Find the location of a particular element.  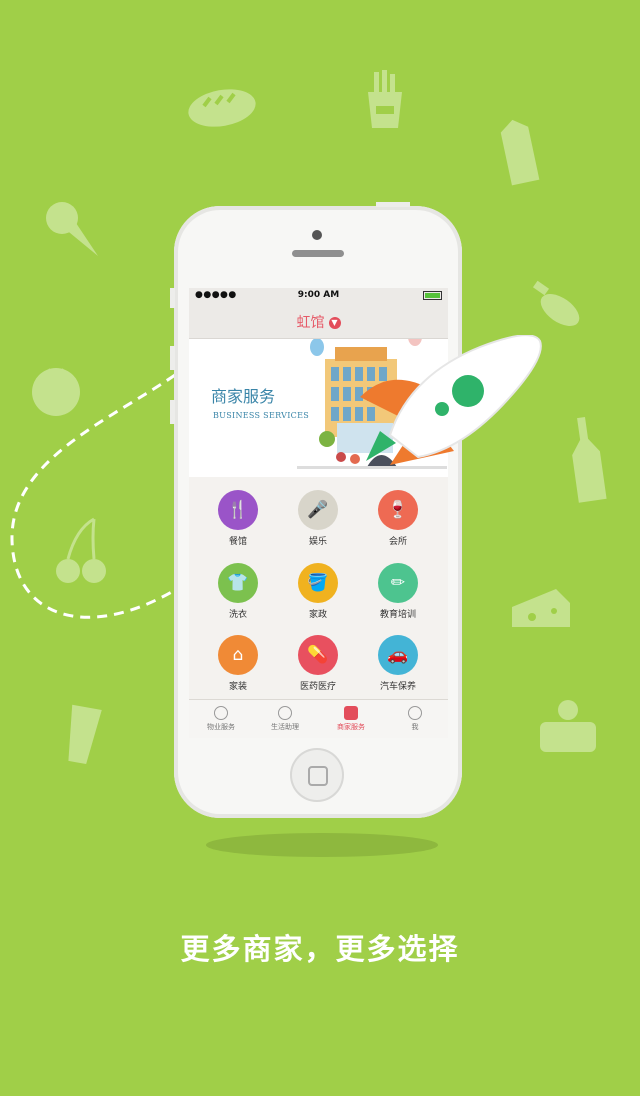

nav-title: 虹馆 is located at coordinates (310, 323).